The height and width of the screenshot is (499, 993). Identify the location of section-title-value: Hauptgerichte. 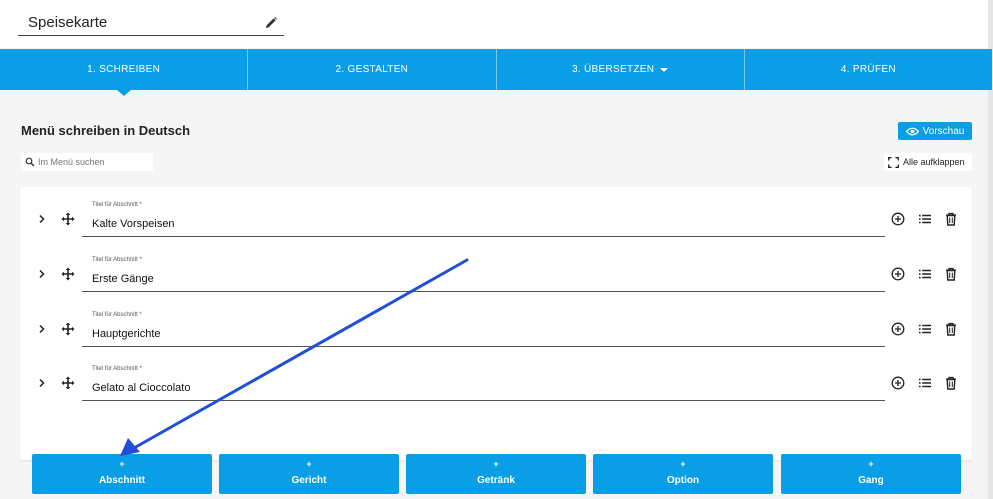
(126, 334).